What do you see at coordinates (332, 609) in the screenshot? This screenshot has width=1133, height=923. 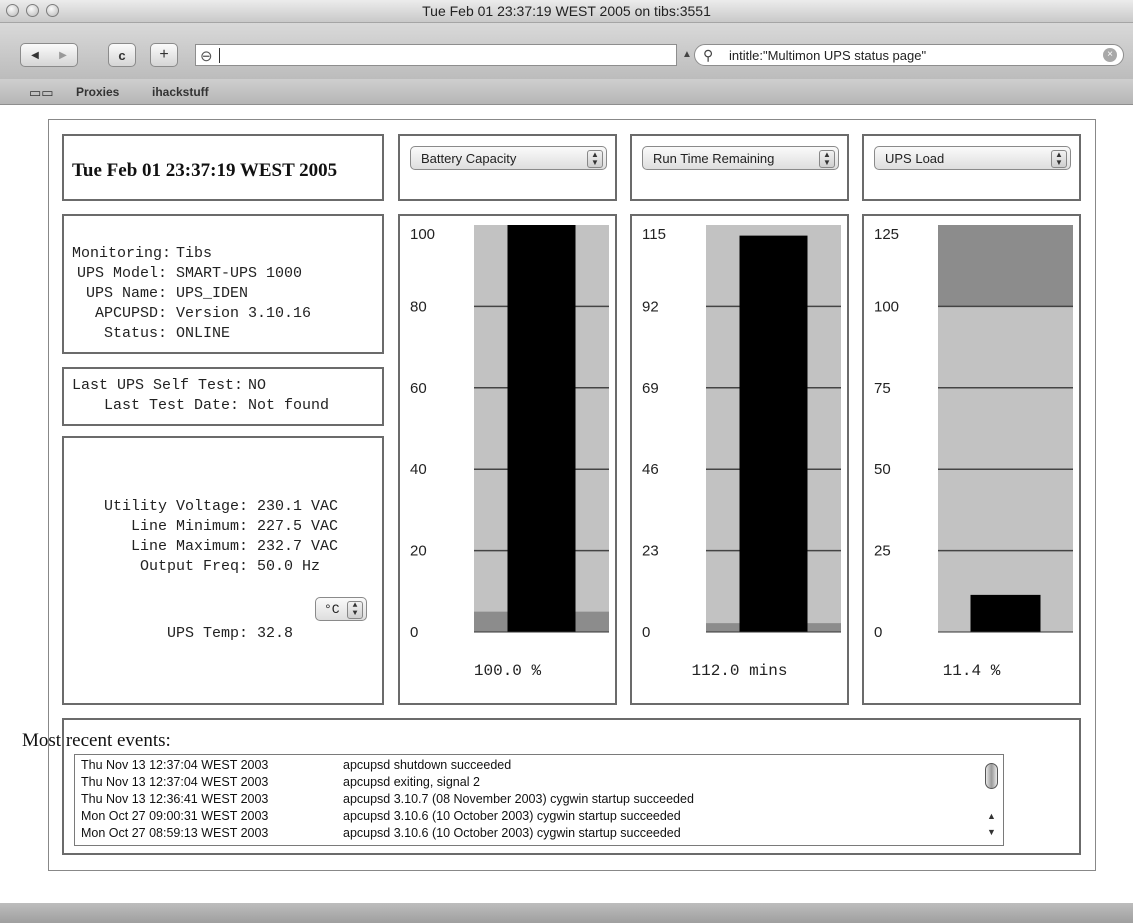 I see `temp-unit-value: °C` at bounding box center [332, 609].